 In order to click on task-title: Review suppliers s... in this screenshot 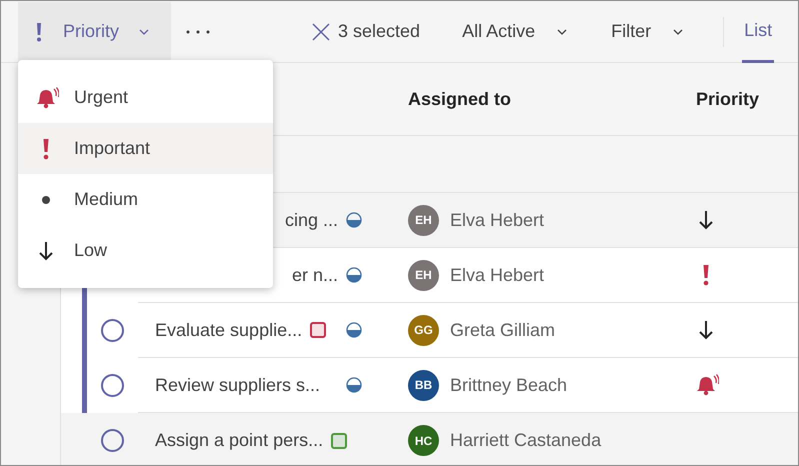, I will do `click(237, 385)`.